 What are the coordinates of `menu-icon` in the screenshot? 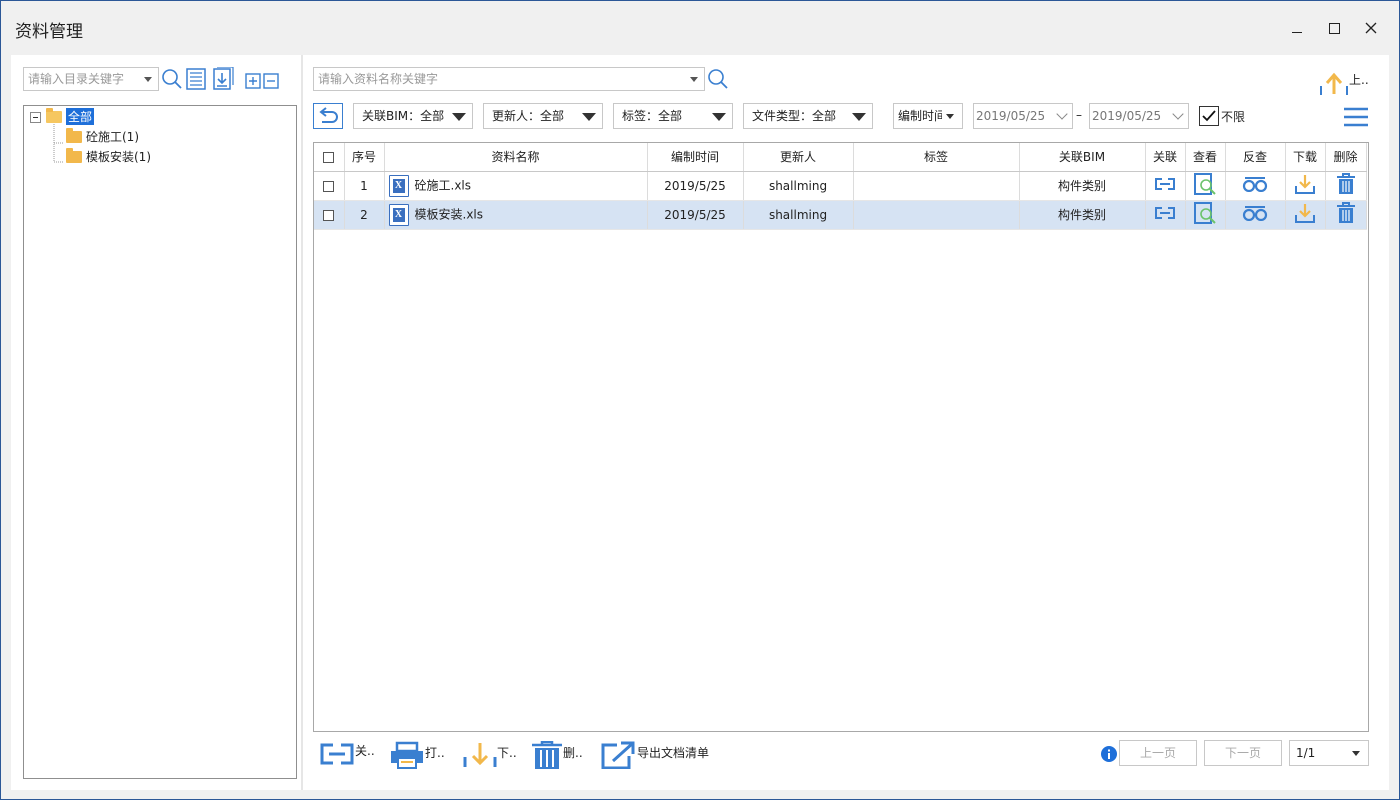 It's located at (1356, 117).